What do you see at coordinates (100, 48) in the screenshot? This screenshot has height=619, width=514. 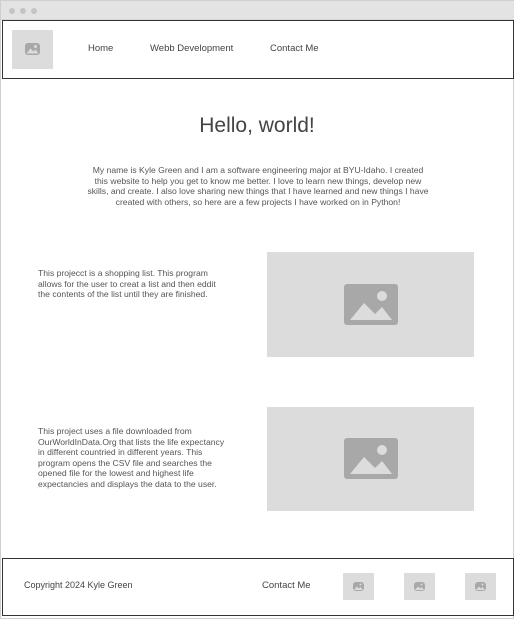 I see `nav-home: Home` at bounding box center [100, 48].